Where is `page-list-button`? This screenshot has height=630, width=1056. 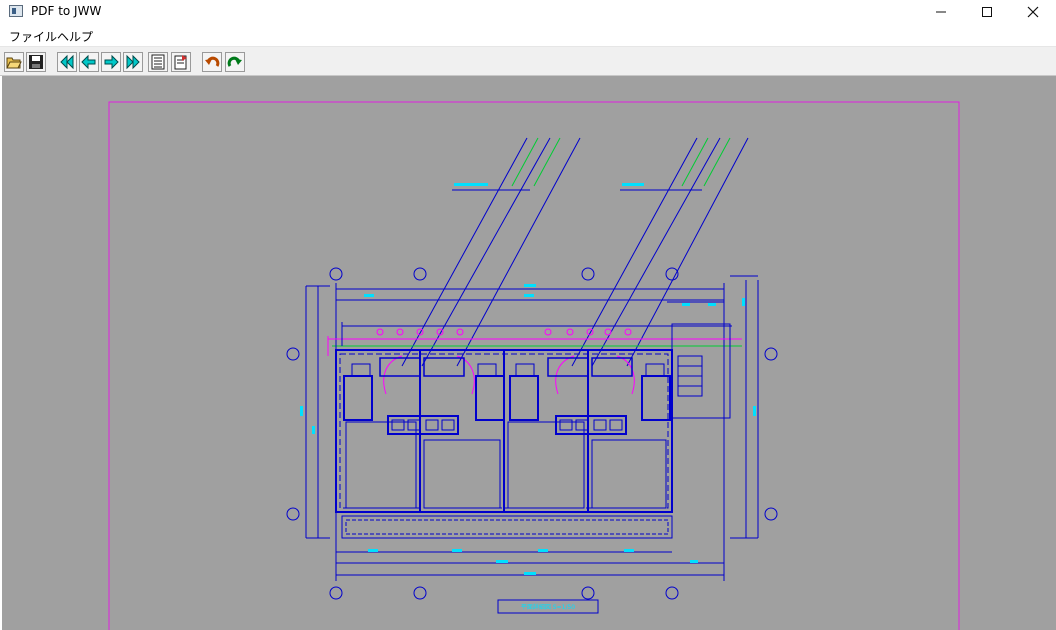 page-list-button is located at coordinates (158, 62).